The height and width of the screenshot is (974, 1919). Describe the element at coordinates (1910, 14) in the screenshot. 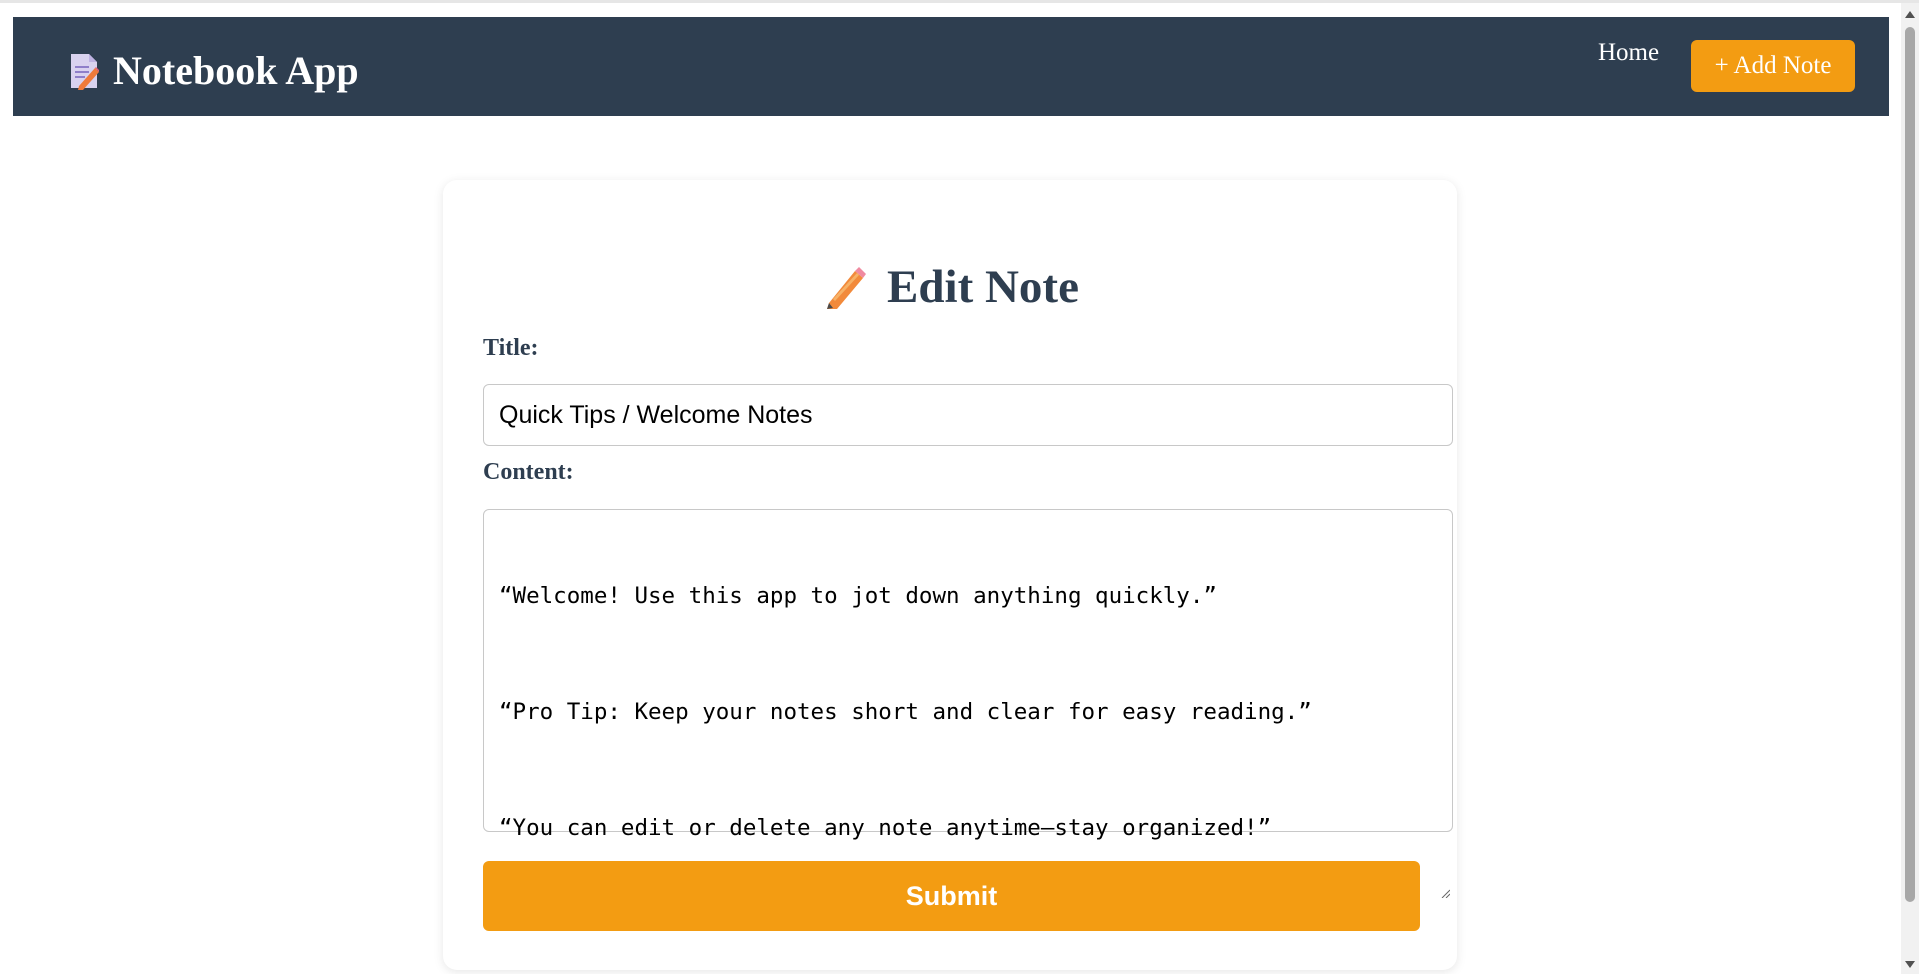

I see `scroll-up-arrow-icon` at that location.